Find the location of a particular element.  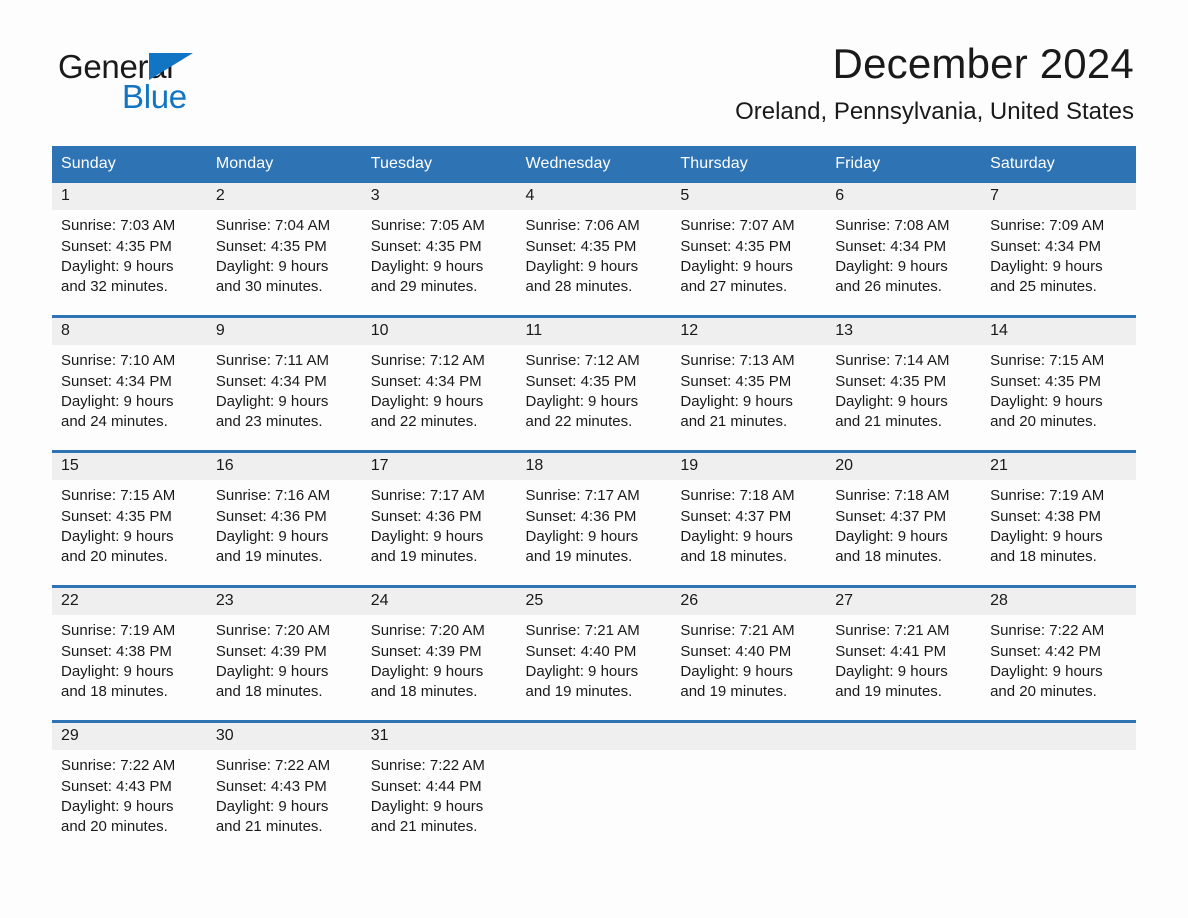

daylight-text-line2: and 30 minutes. is located at coordinates (269, 286).